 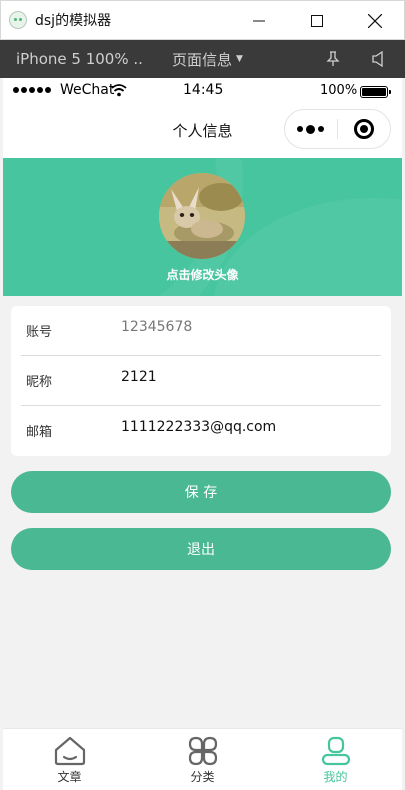 What do you see at coordinates (69, 751) in the screenshot?
I see `home-icon` at bounding box center [69, 751].